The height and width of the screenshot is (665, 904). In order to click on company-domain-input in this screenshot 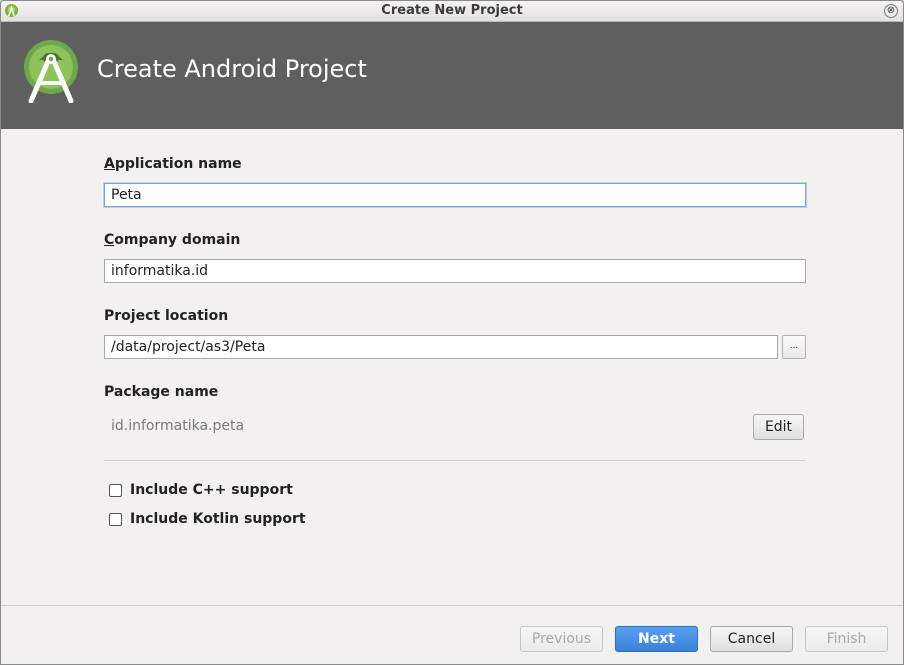, I will do `click(455, 271)`.